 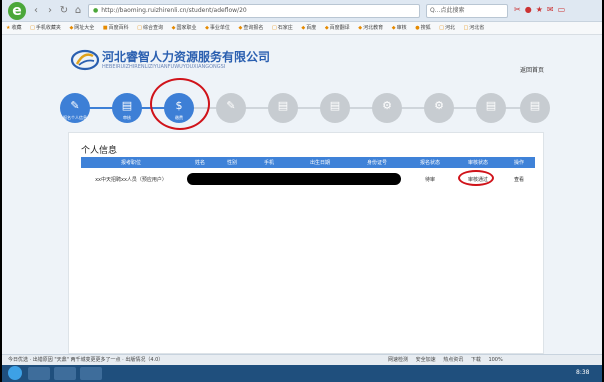 What do you see at coordinates (430, 162) in the screenshot?
I see `column-header: 报名状态` at bounding box center [430, 162].